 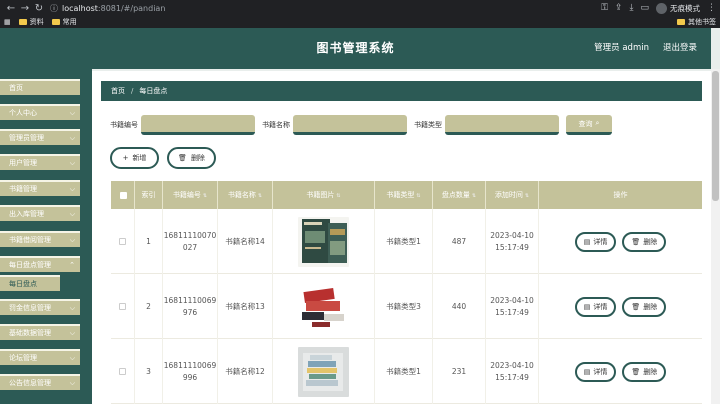 What do you see at coordinates (245, 195) in the screenshot?
I see `col-book-name: 书籍名称 ⇅` at bounding box center [245, 195].